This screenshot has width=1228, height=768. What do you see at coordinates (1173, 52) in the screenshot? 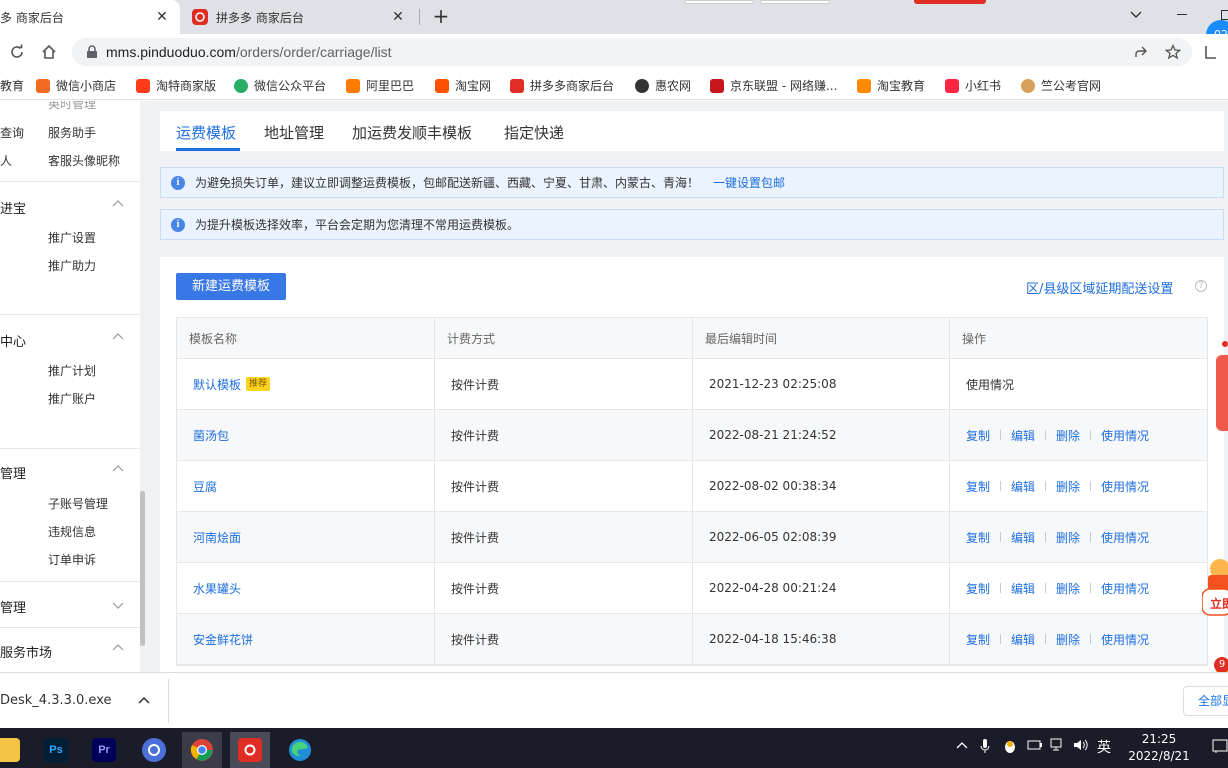
I see `bookmark-star-icon` at bounding box center [1173, 52].